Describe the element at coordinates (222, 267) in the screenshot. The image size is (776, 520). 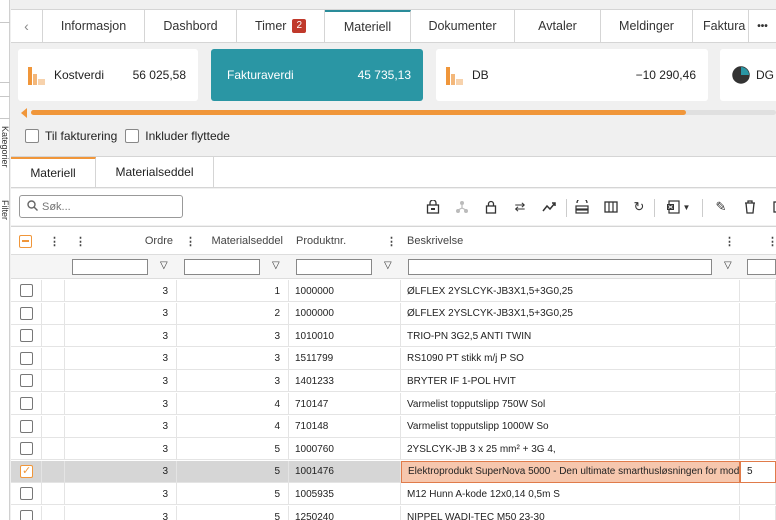
I see `materialseddel-filter-input` at that location.